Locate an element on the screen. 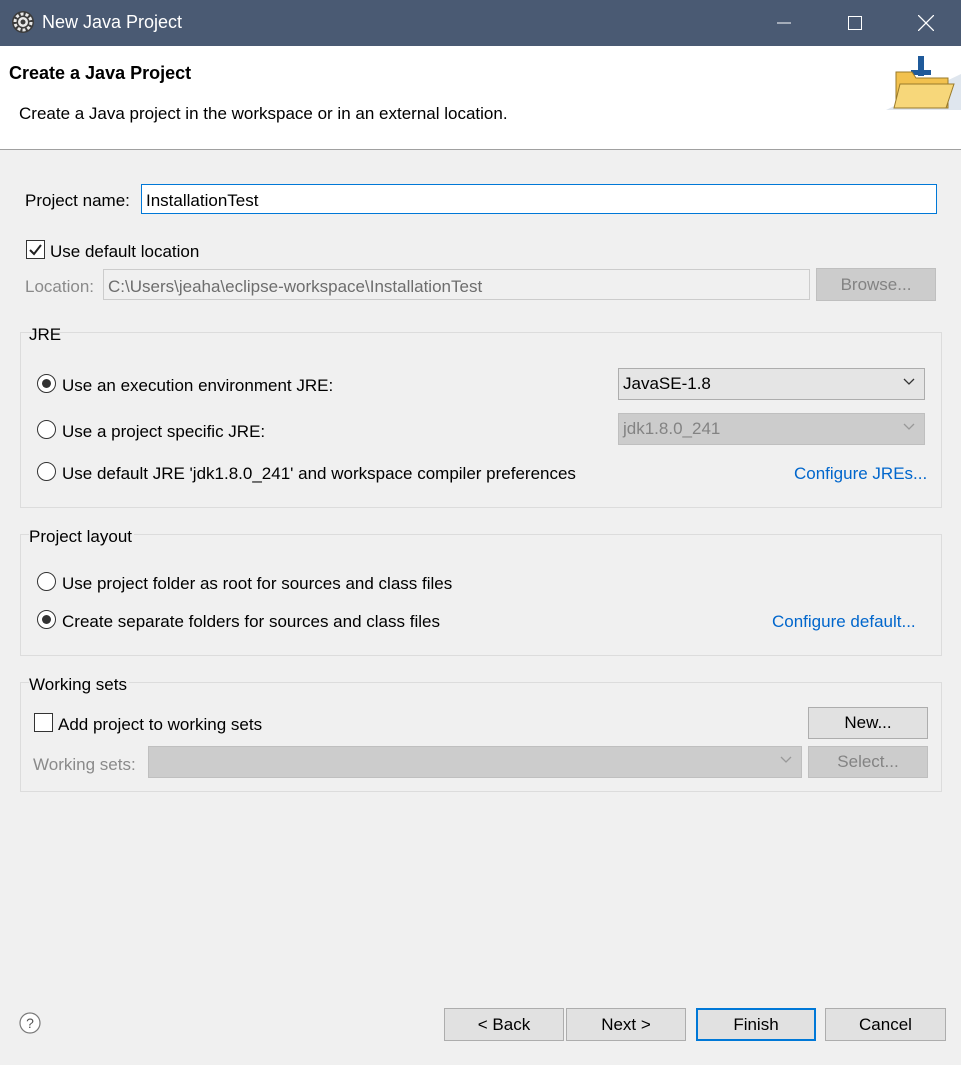 This screenshot has width=961, height=1065. use-default-location-checkbox is located at coordinates (35, 249).